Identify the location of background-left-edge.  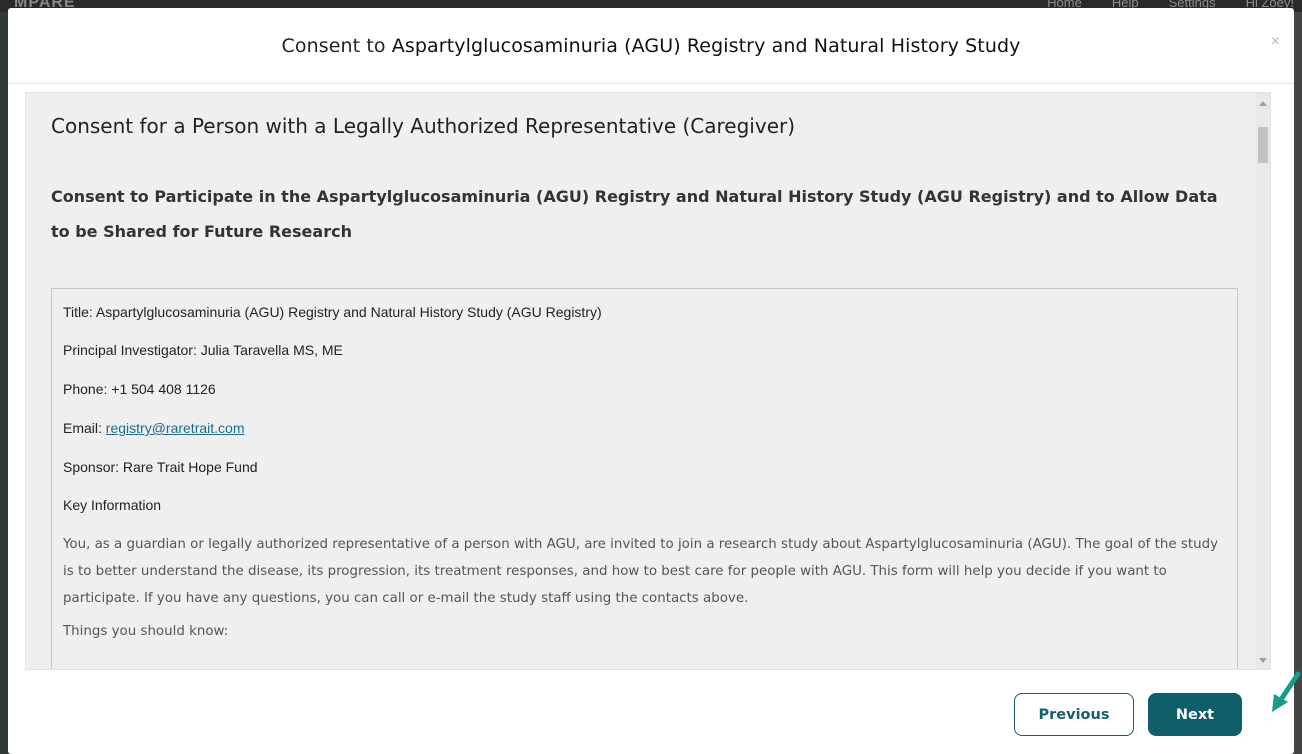
(4, 383).